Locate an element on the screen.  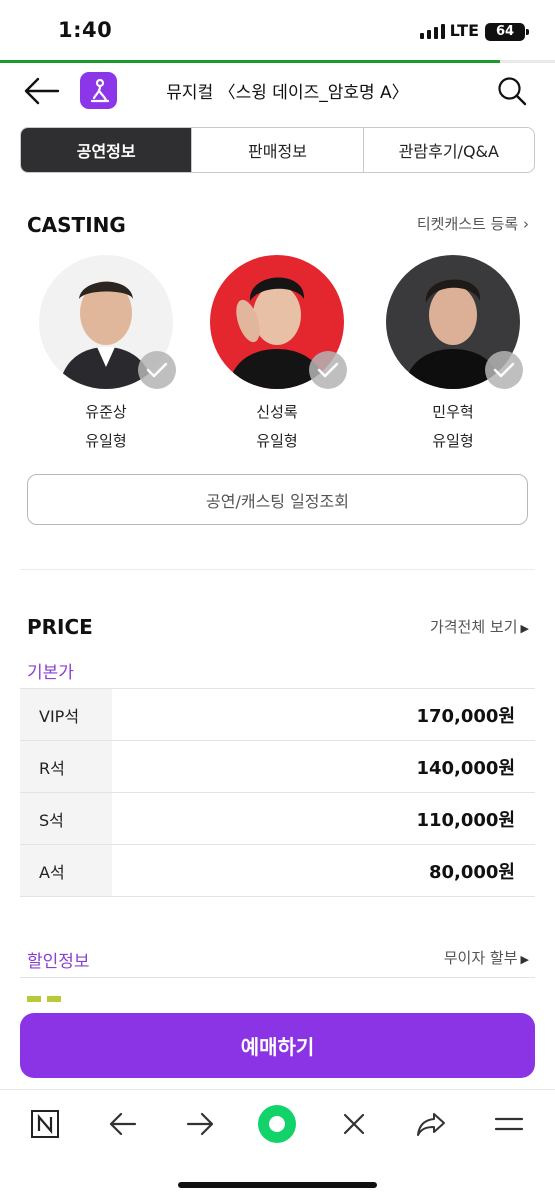
status-bar: 1:40 LTE 64 is located at coordinates (277, 31).